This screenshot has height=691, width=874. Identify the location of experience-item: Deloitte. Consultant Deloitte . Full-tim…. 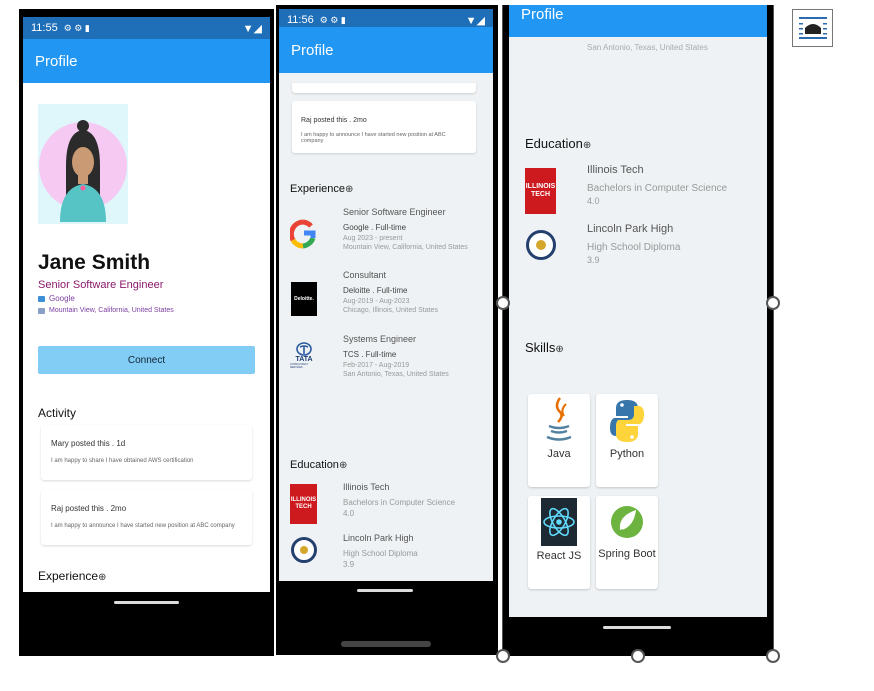
(390, 299).